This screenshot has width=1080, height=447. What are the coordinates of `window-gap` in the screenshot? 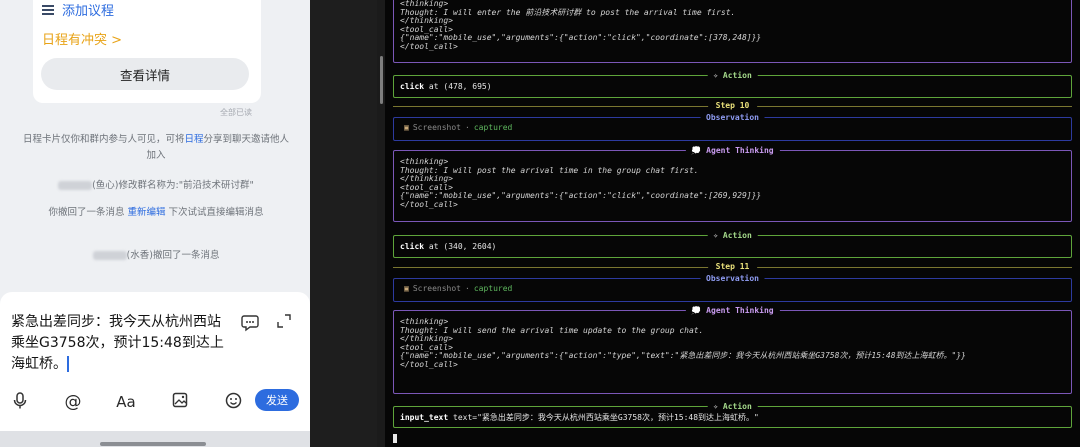 It's located at (343, 223).